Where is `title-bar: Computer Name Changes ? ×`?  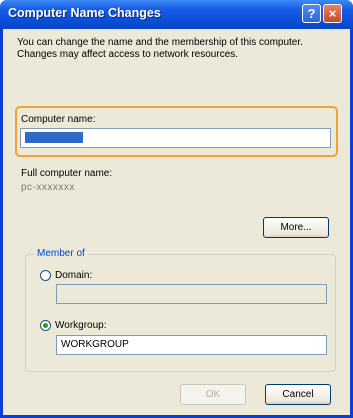 title-bar: Computer Name Changes ? × is located at coordinates (176, 14).